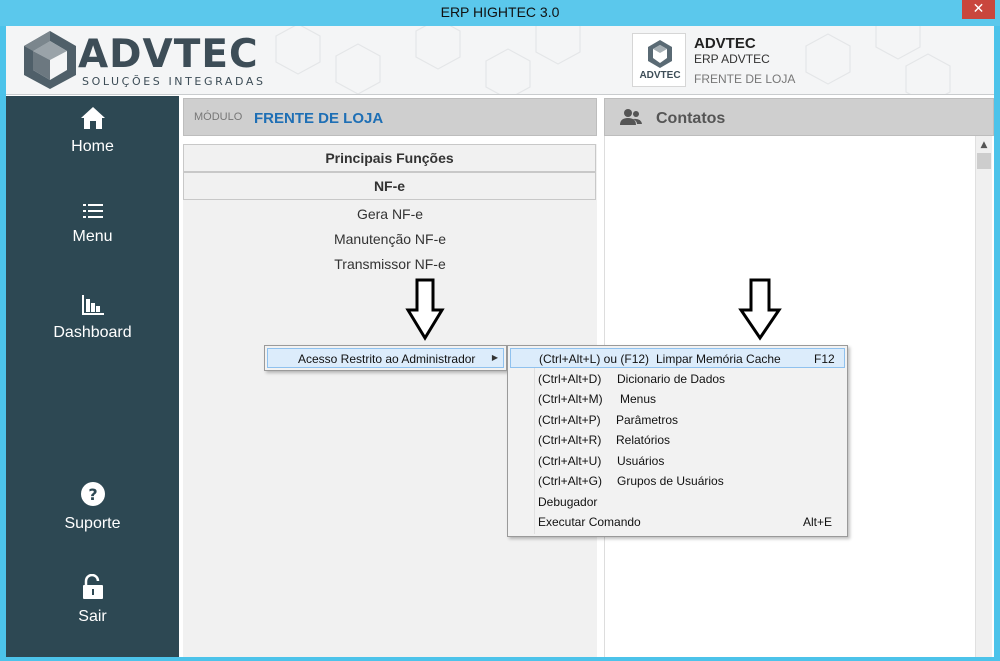  Describe the element at coordinates (568, 502) in the screenshot. I see `menu-item-label: Debugador` at that location.